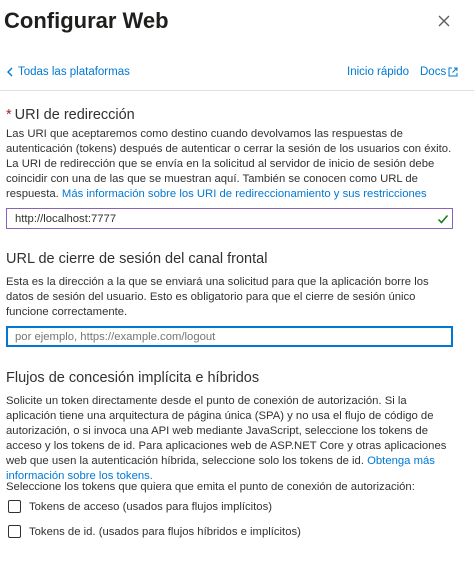 The height and width of the screenshot is (566, 474). I want to click on redirect-uri-input, so click(229, 218).